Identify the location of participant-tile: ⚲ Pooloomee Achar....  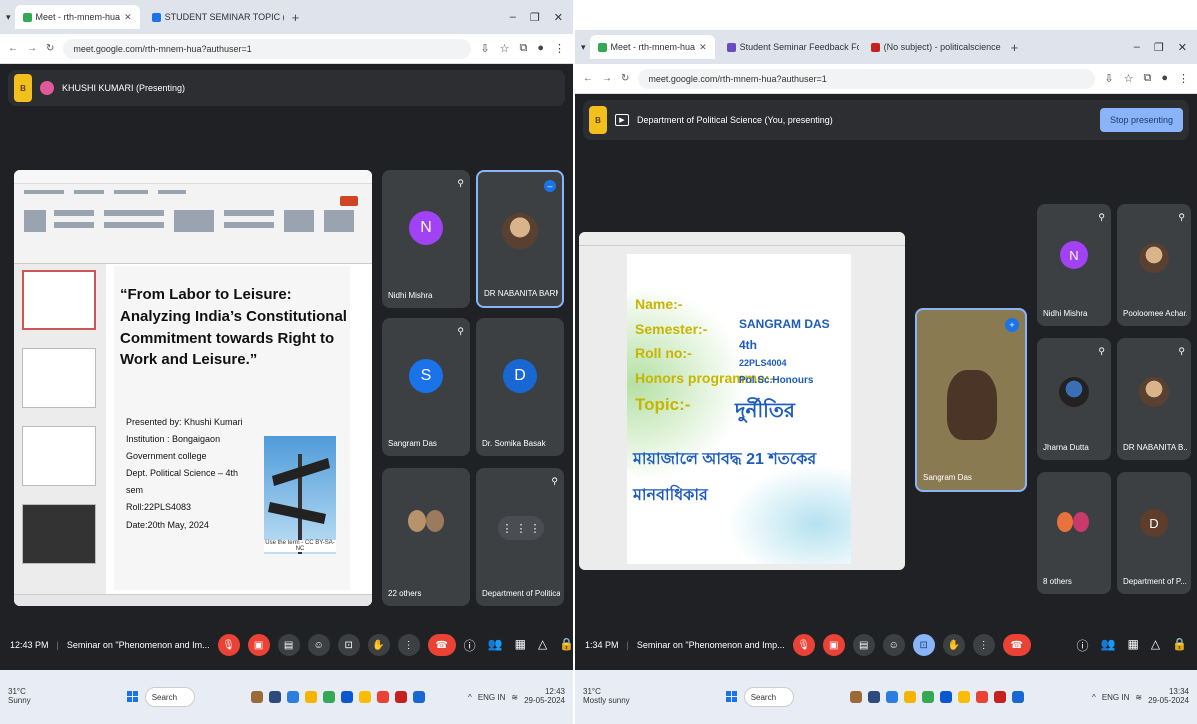
(1154, 265).